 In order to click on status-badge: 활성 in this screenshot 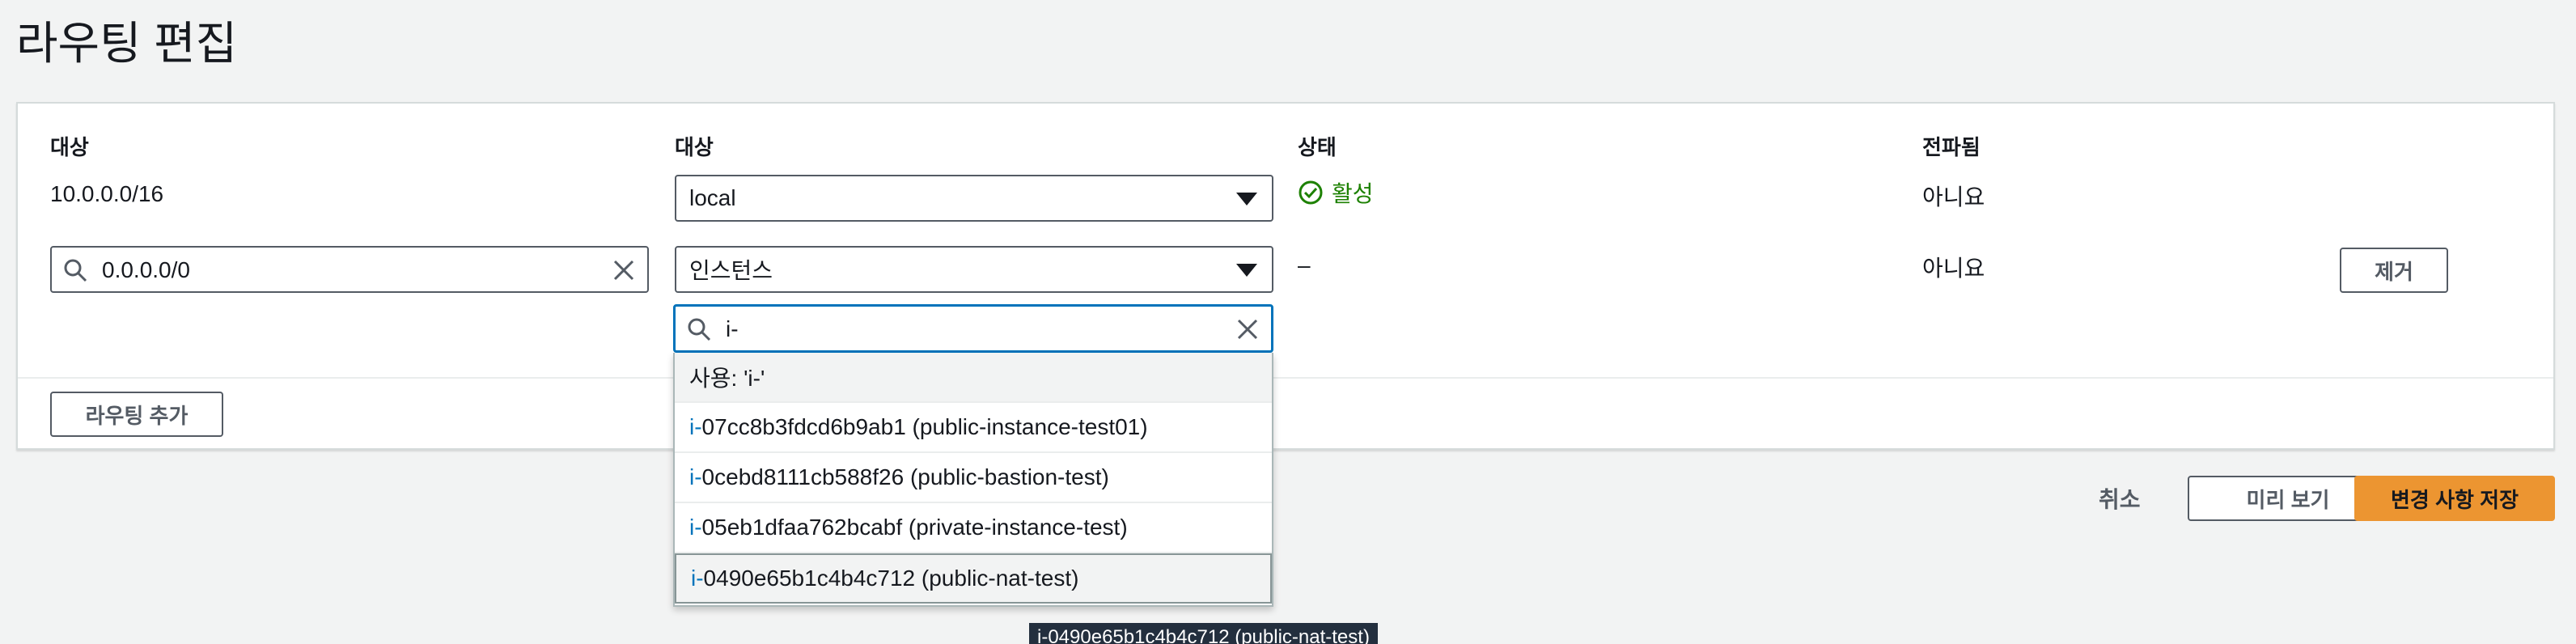, I will do `click(1336, 192)`.